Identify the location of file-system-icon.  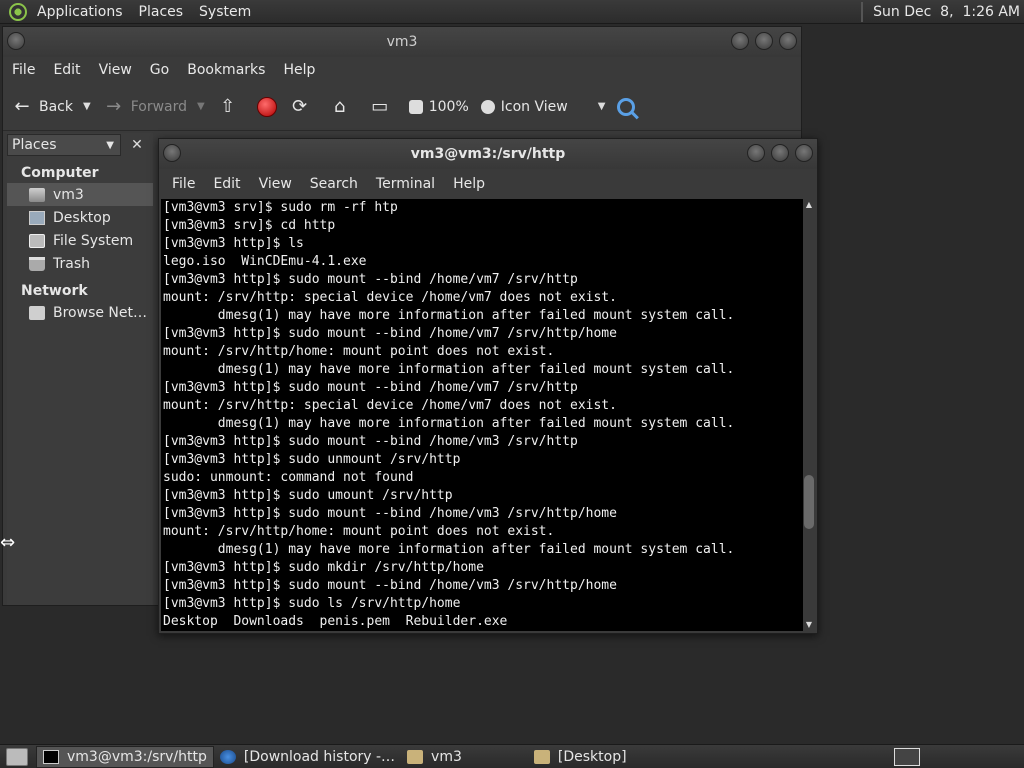
(37, 240).